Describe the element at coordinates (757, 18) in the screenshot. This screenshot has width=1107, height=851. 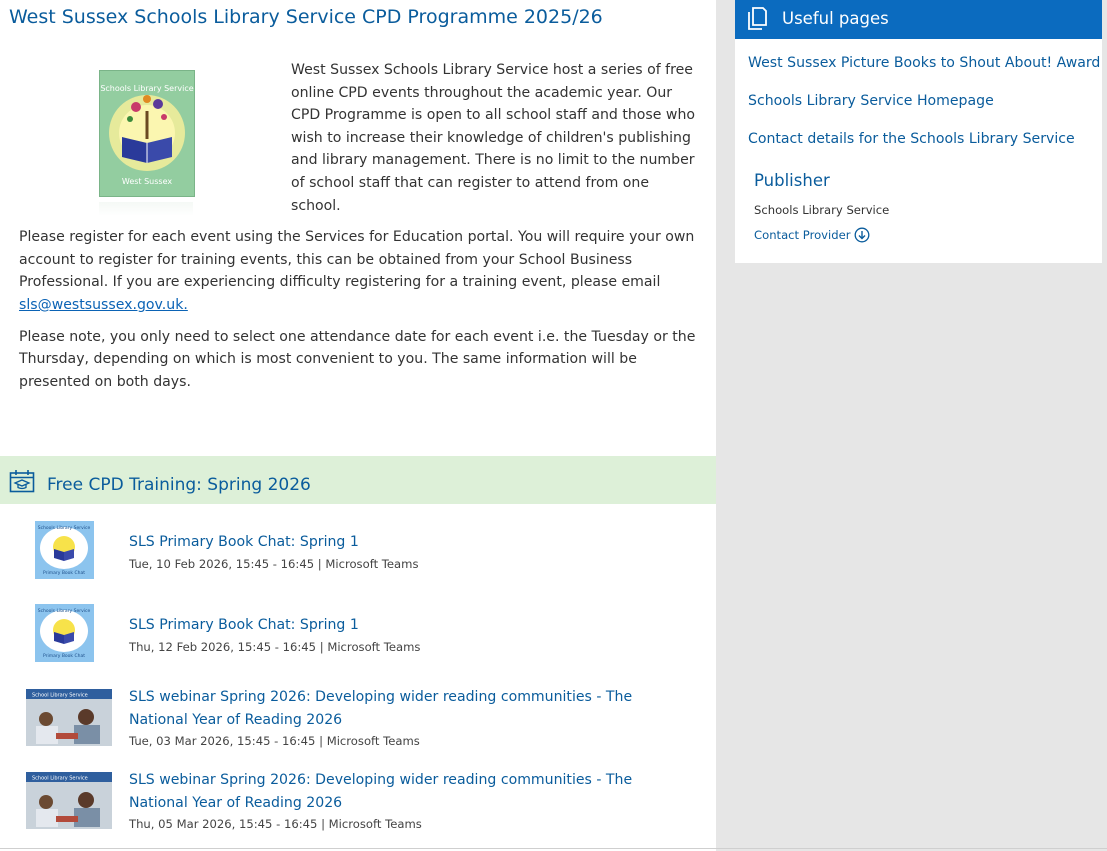
I see `document-icon` at that location.